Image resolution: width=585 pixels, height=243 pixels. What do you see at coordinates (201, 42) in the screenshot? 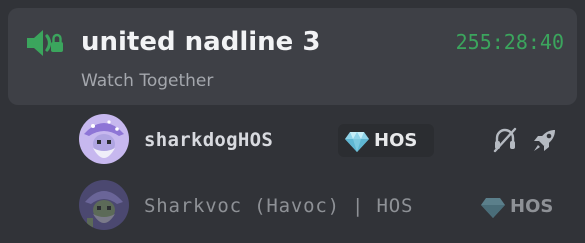
I see `channel-name: united nadline 3` at bounding box center [201, 42].